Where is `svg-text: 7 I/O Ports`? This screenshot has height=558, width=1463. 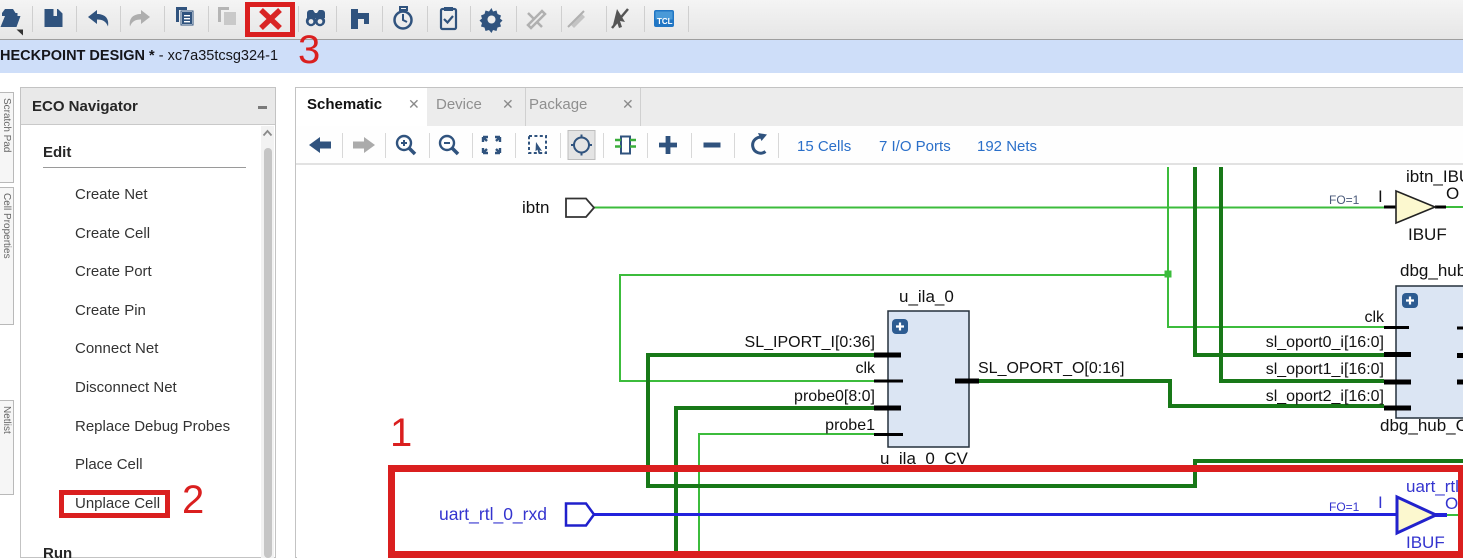 svg-text: 7 I/O Ports is located at coordinates (915, 146).